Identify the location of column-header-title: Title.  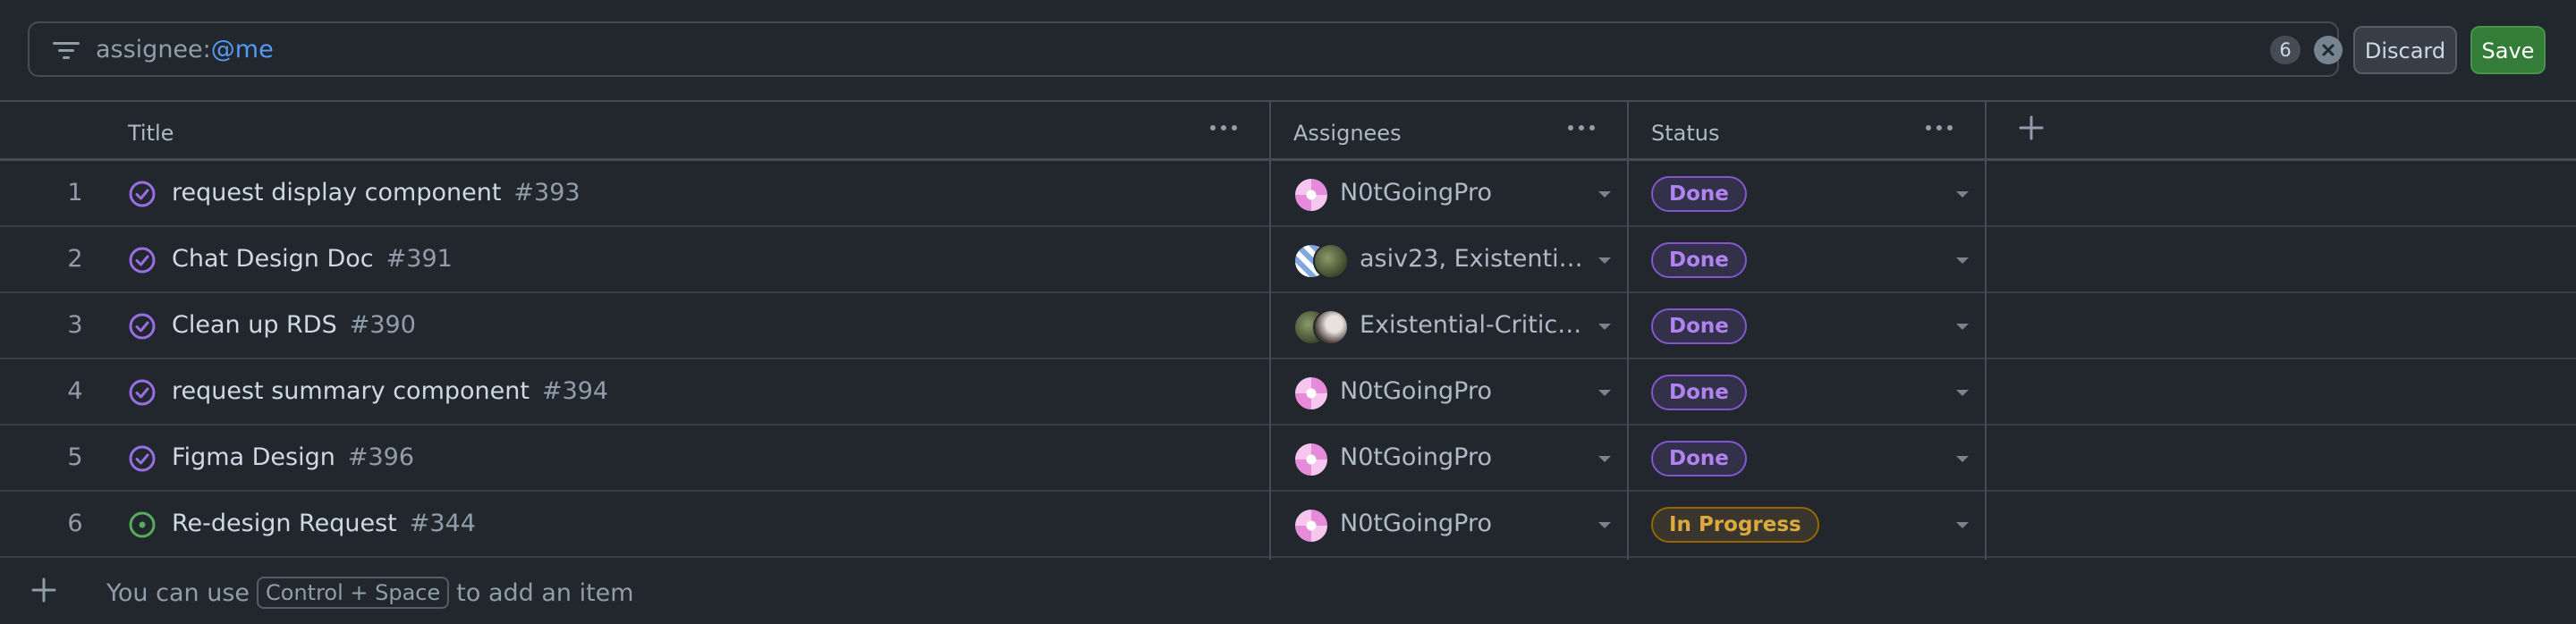
(151, 133).